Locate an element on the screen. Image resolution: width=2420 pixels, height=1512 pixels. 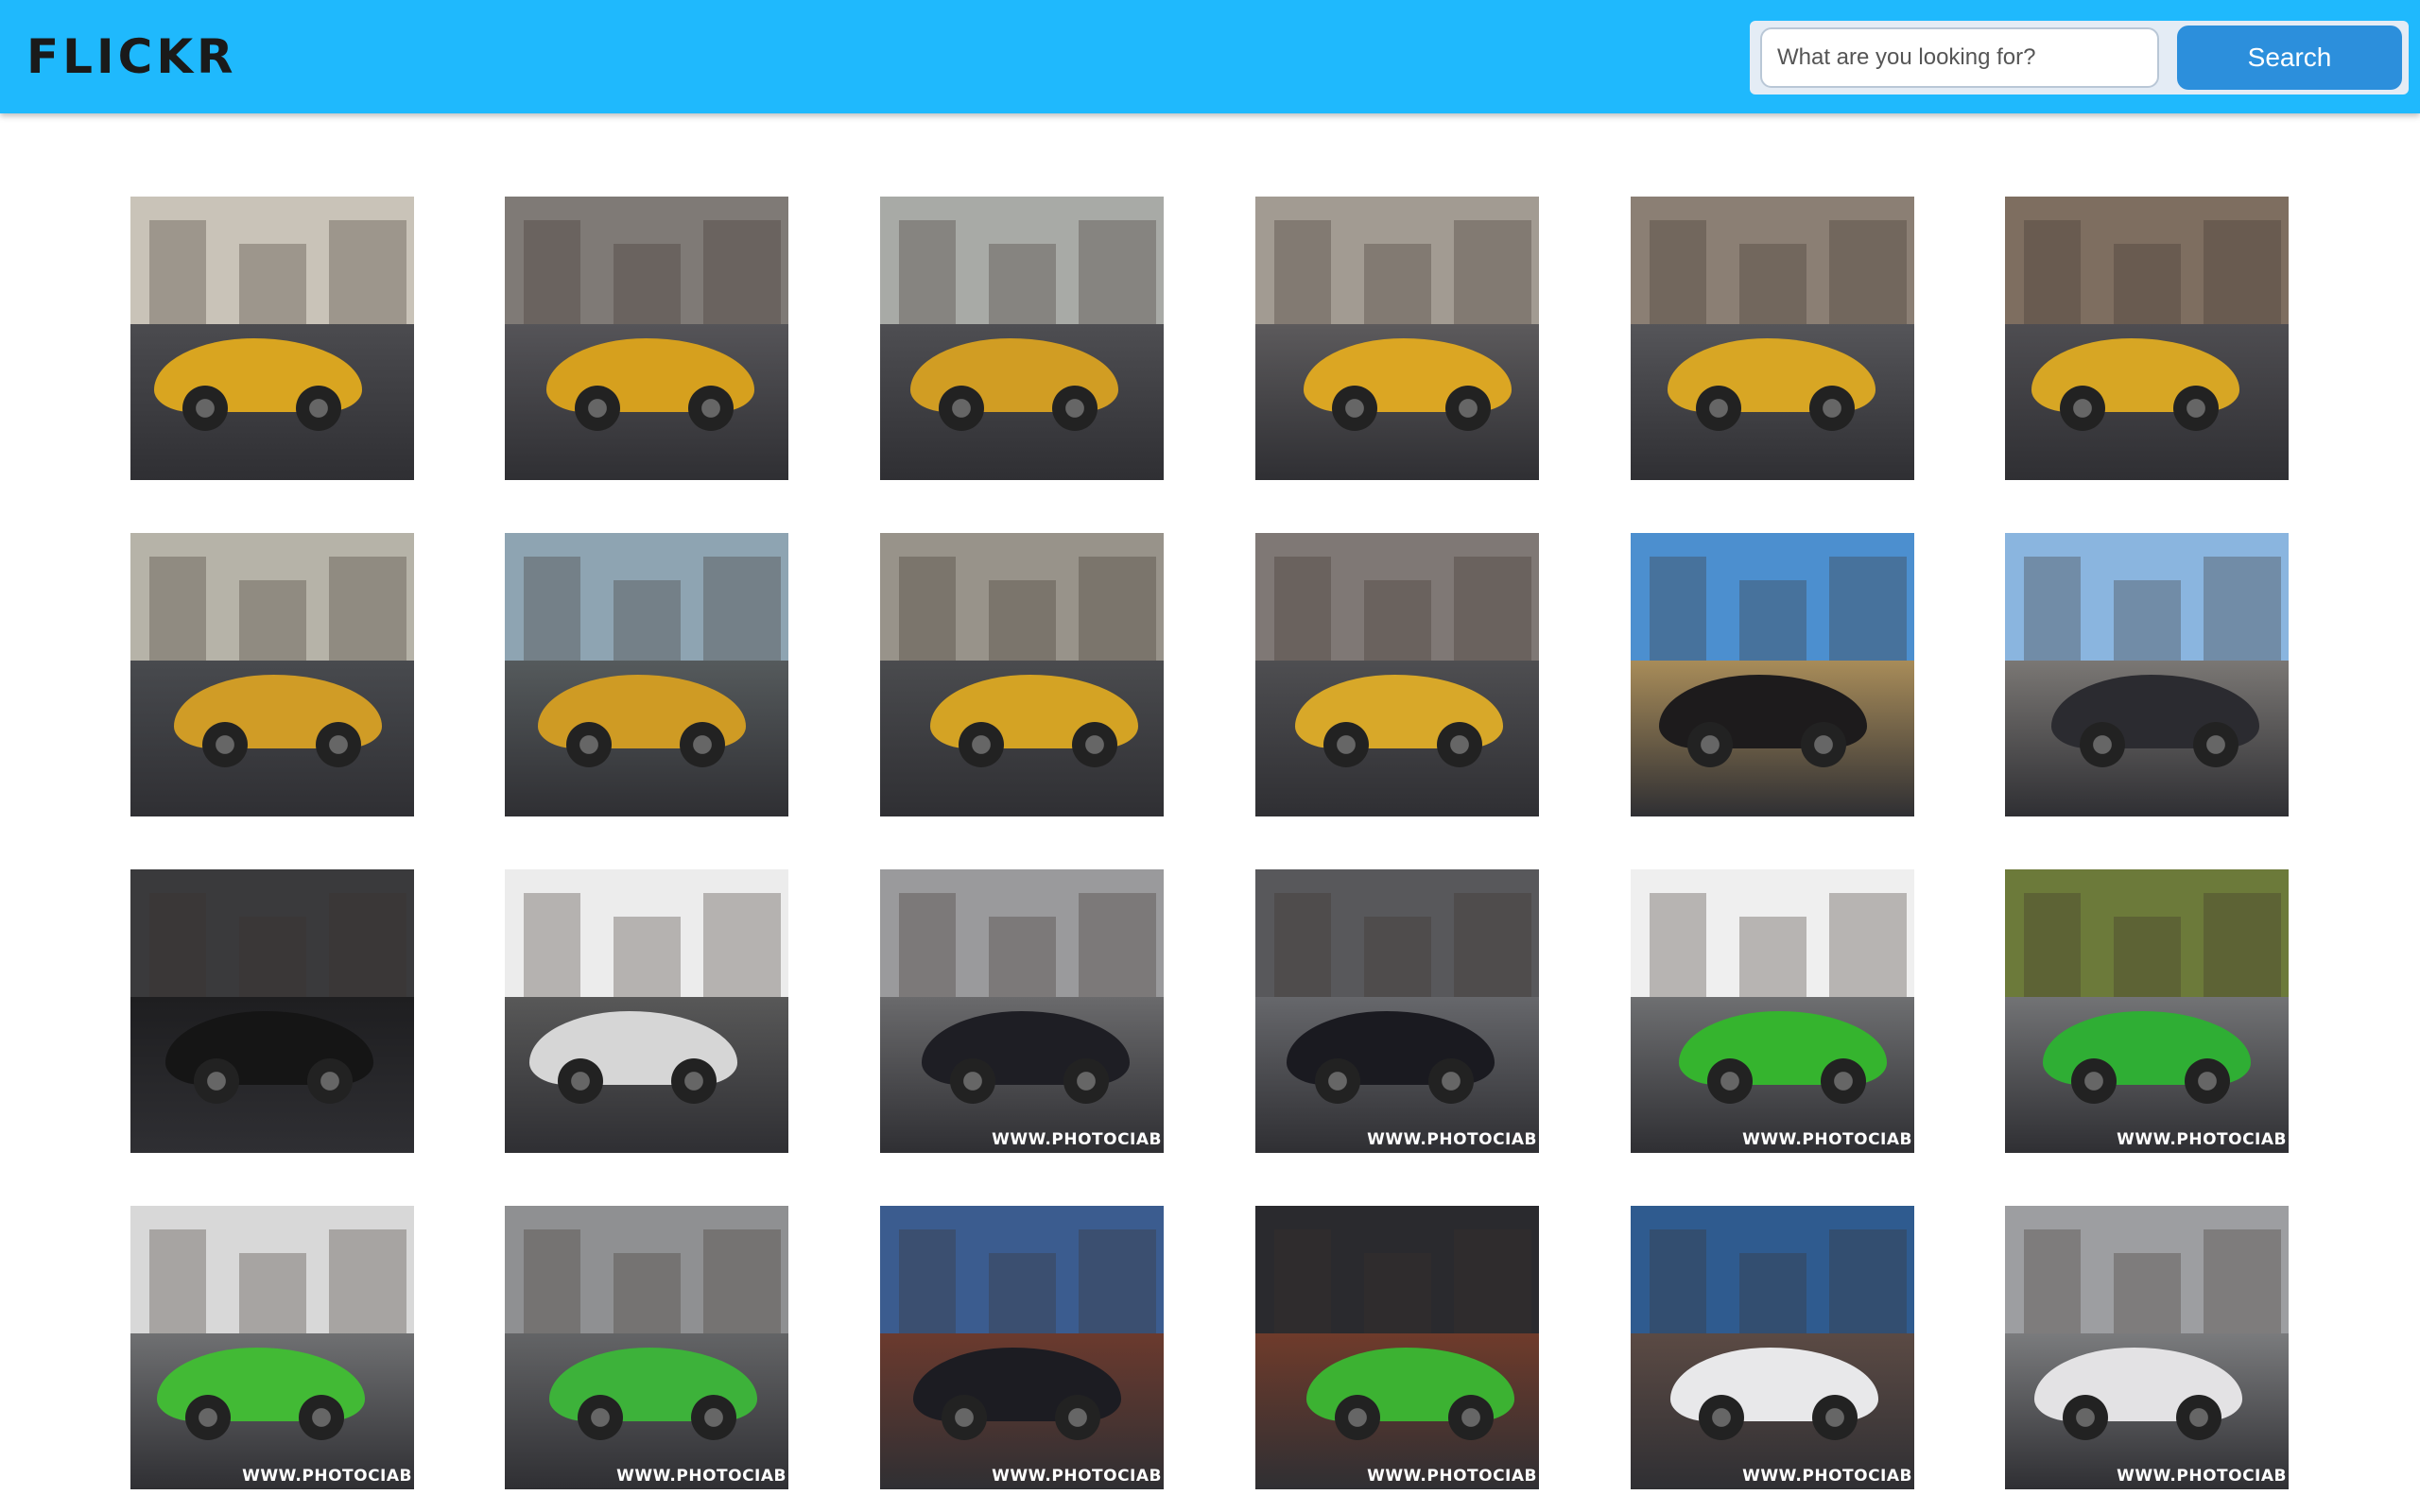
search-input is located at coordinates (1959, 57).